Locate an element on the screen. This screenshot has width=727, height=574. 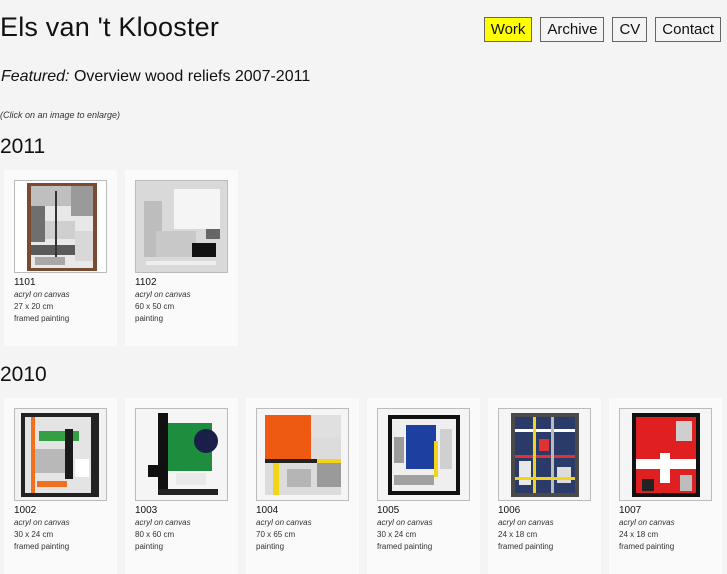
artwork-number: 1006 is located at coordinates (509, 510).